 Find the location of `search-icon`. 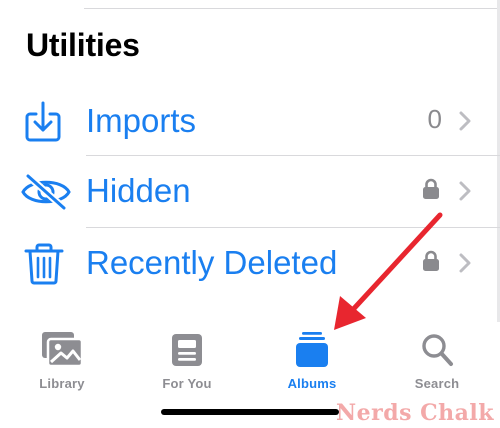

search-icon is located at coordinates (437, 348).